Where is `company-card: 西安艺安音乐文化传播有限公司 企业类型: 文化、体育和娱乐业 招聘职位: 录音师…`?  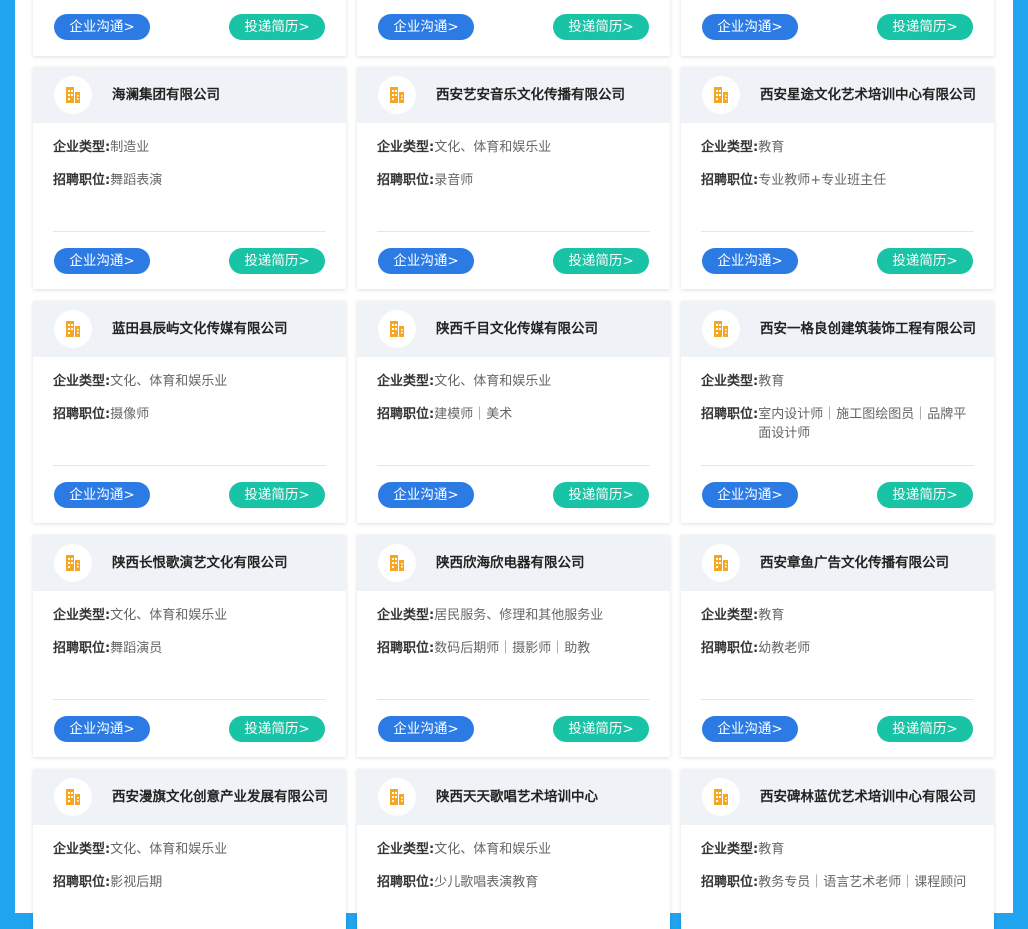 company-card: 西安艺安音乐文化传播有限公司 企业类型: 文化、体育和娱乐业 招聘职位: 录音师… is located at coordinates (513, 178).